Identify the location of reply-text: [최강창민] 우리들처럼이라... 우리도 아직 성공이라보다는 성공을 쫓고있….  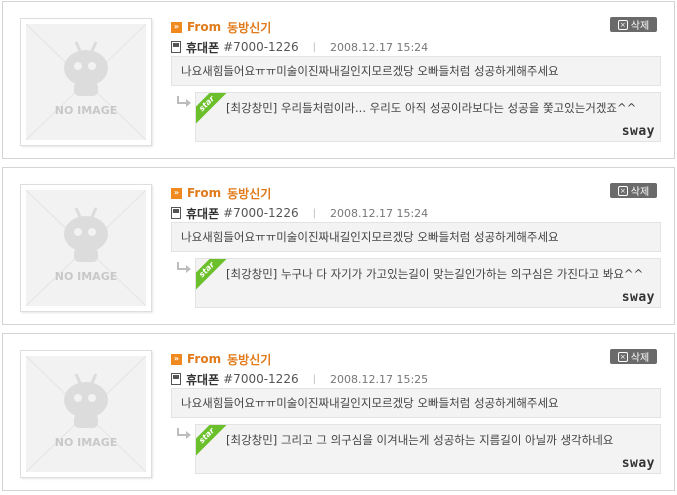
(431, 108).